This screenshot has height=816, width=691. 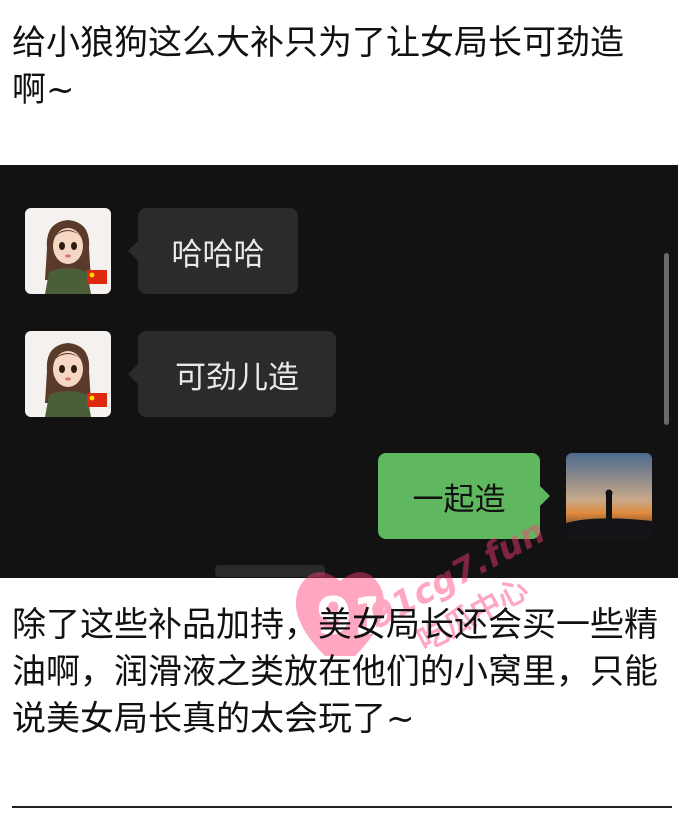 What do you see at coordinates (237, 377) in the screenshot?
I see `message-text: 可劲儿造` at bounding box center [237, 377].